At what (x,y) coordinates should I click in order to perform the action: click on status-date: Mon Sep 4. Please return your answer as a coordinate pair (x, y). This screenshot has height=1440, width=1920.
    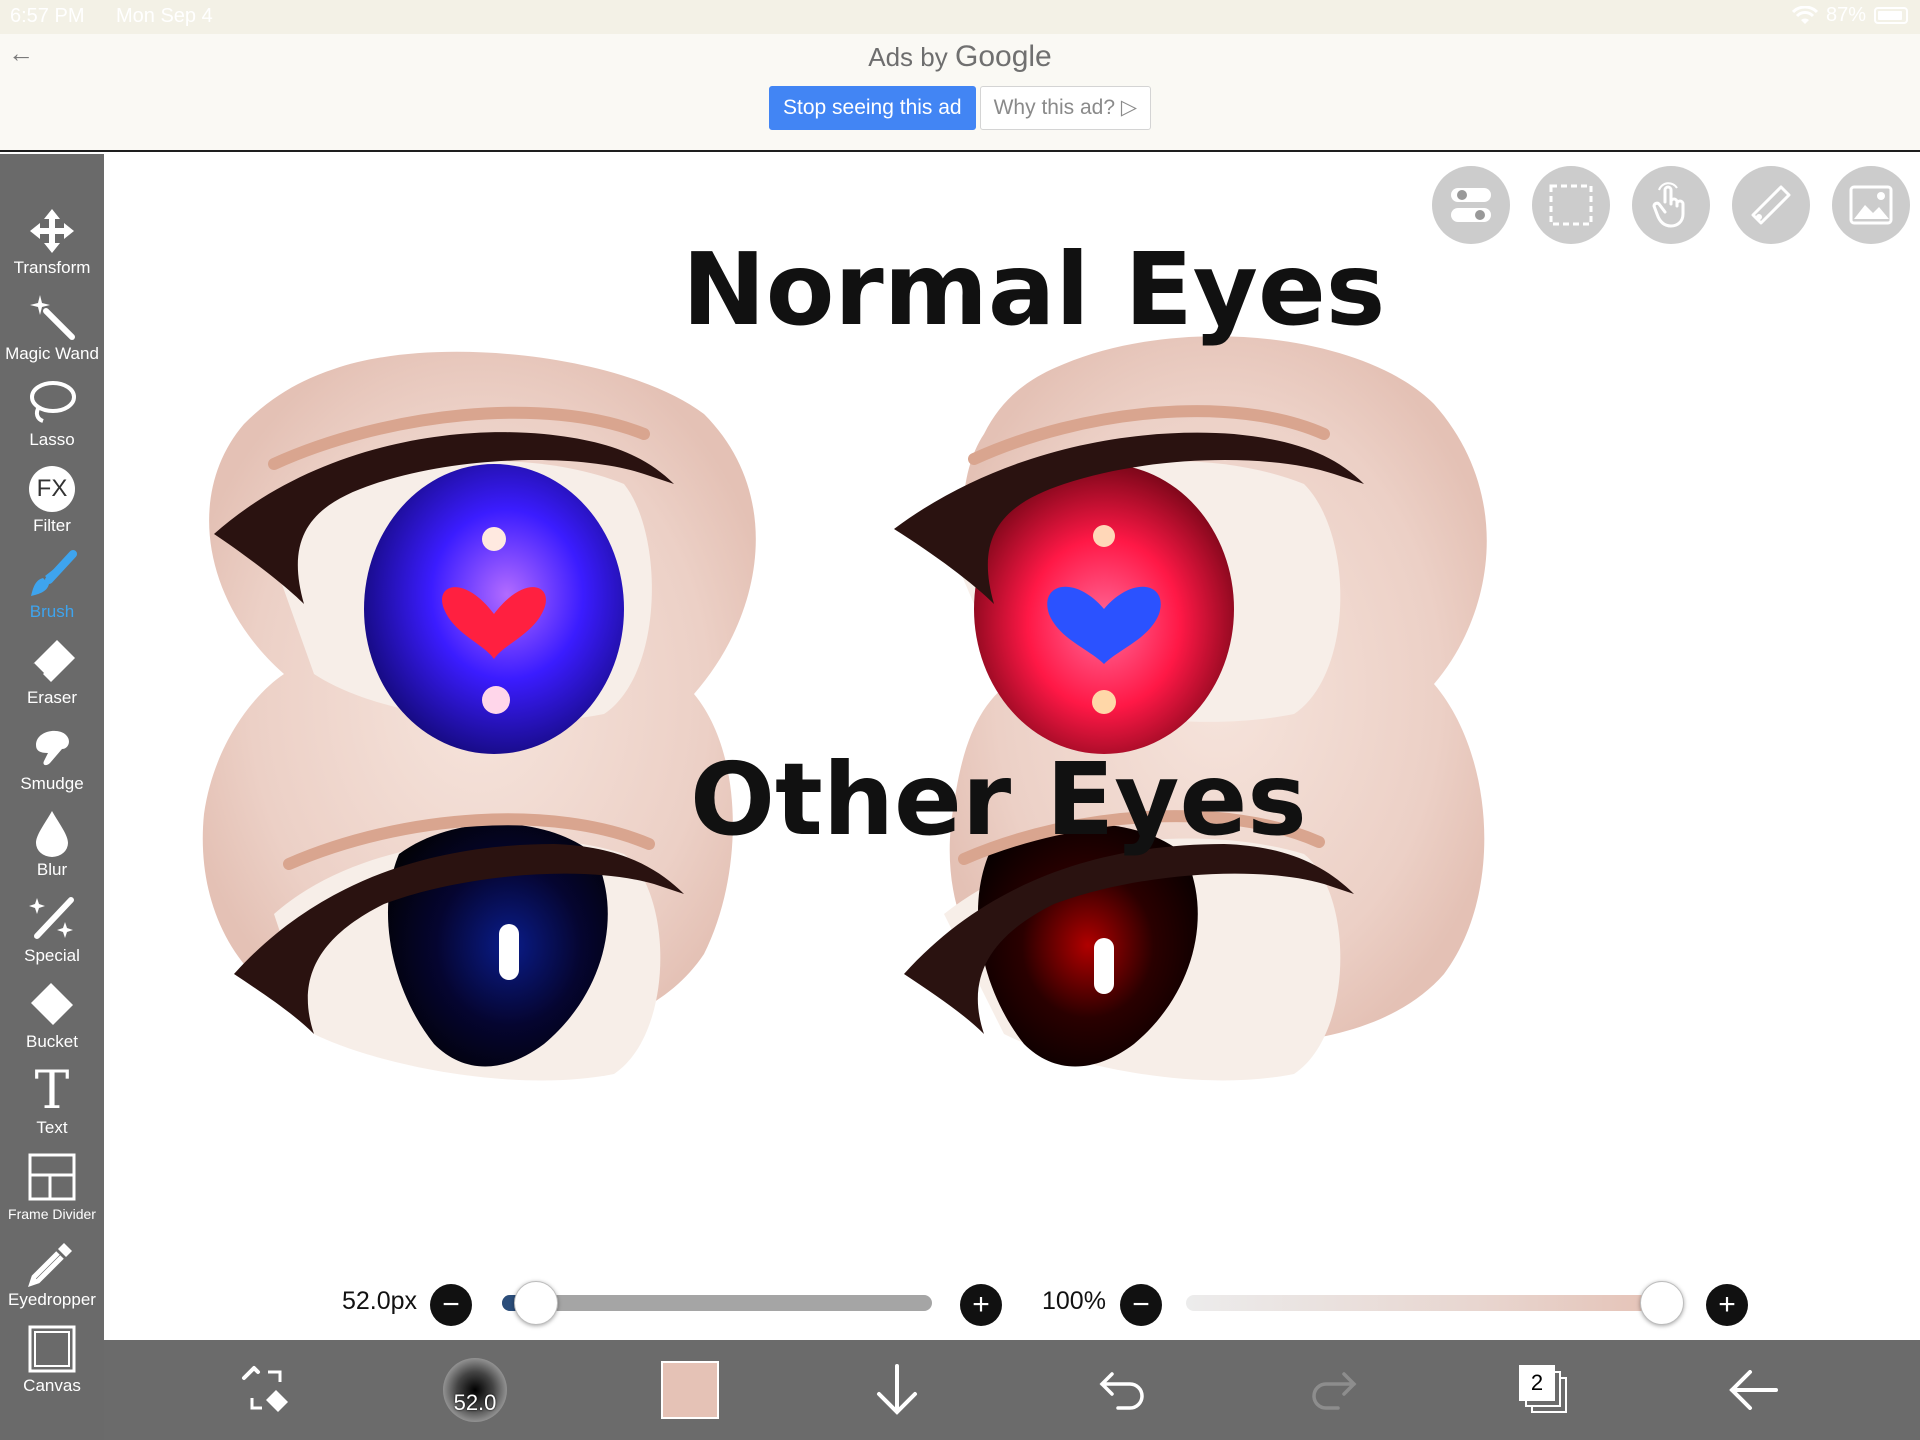
    Looking at the image, I should click on (164, 16).